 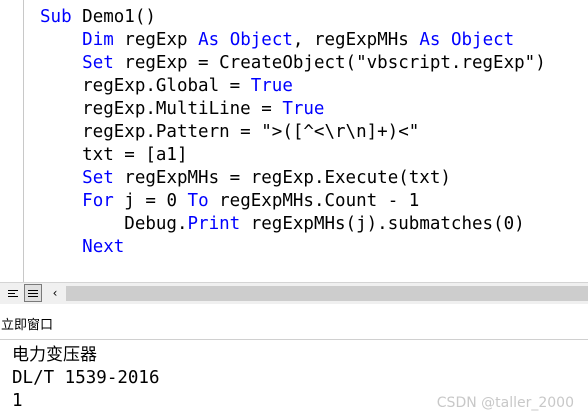 I want to click on code-text: , regExpMHs, so click(x=356, y=40).